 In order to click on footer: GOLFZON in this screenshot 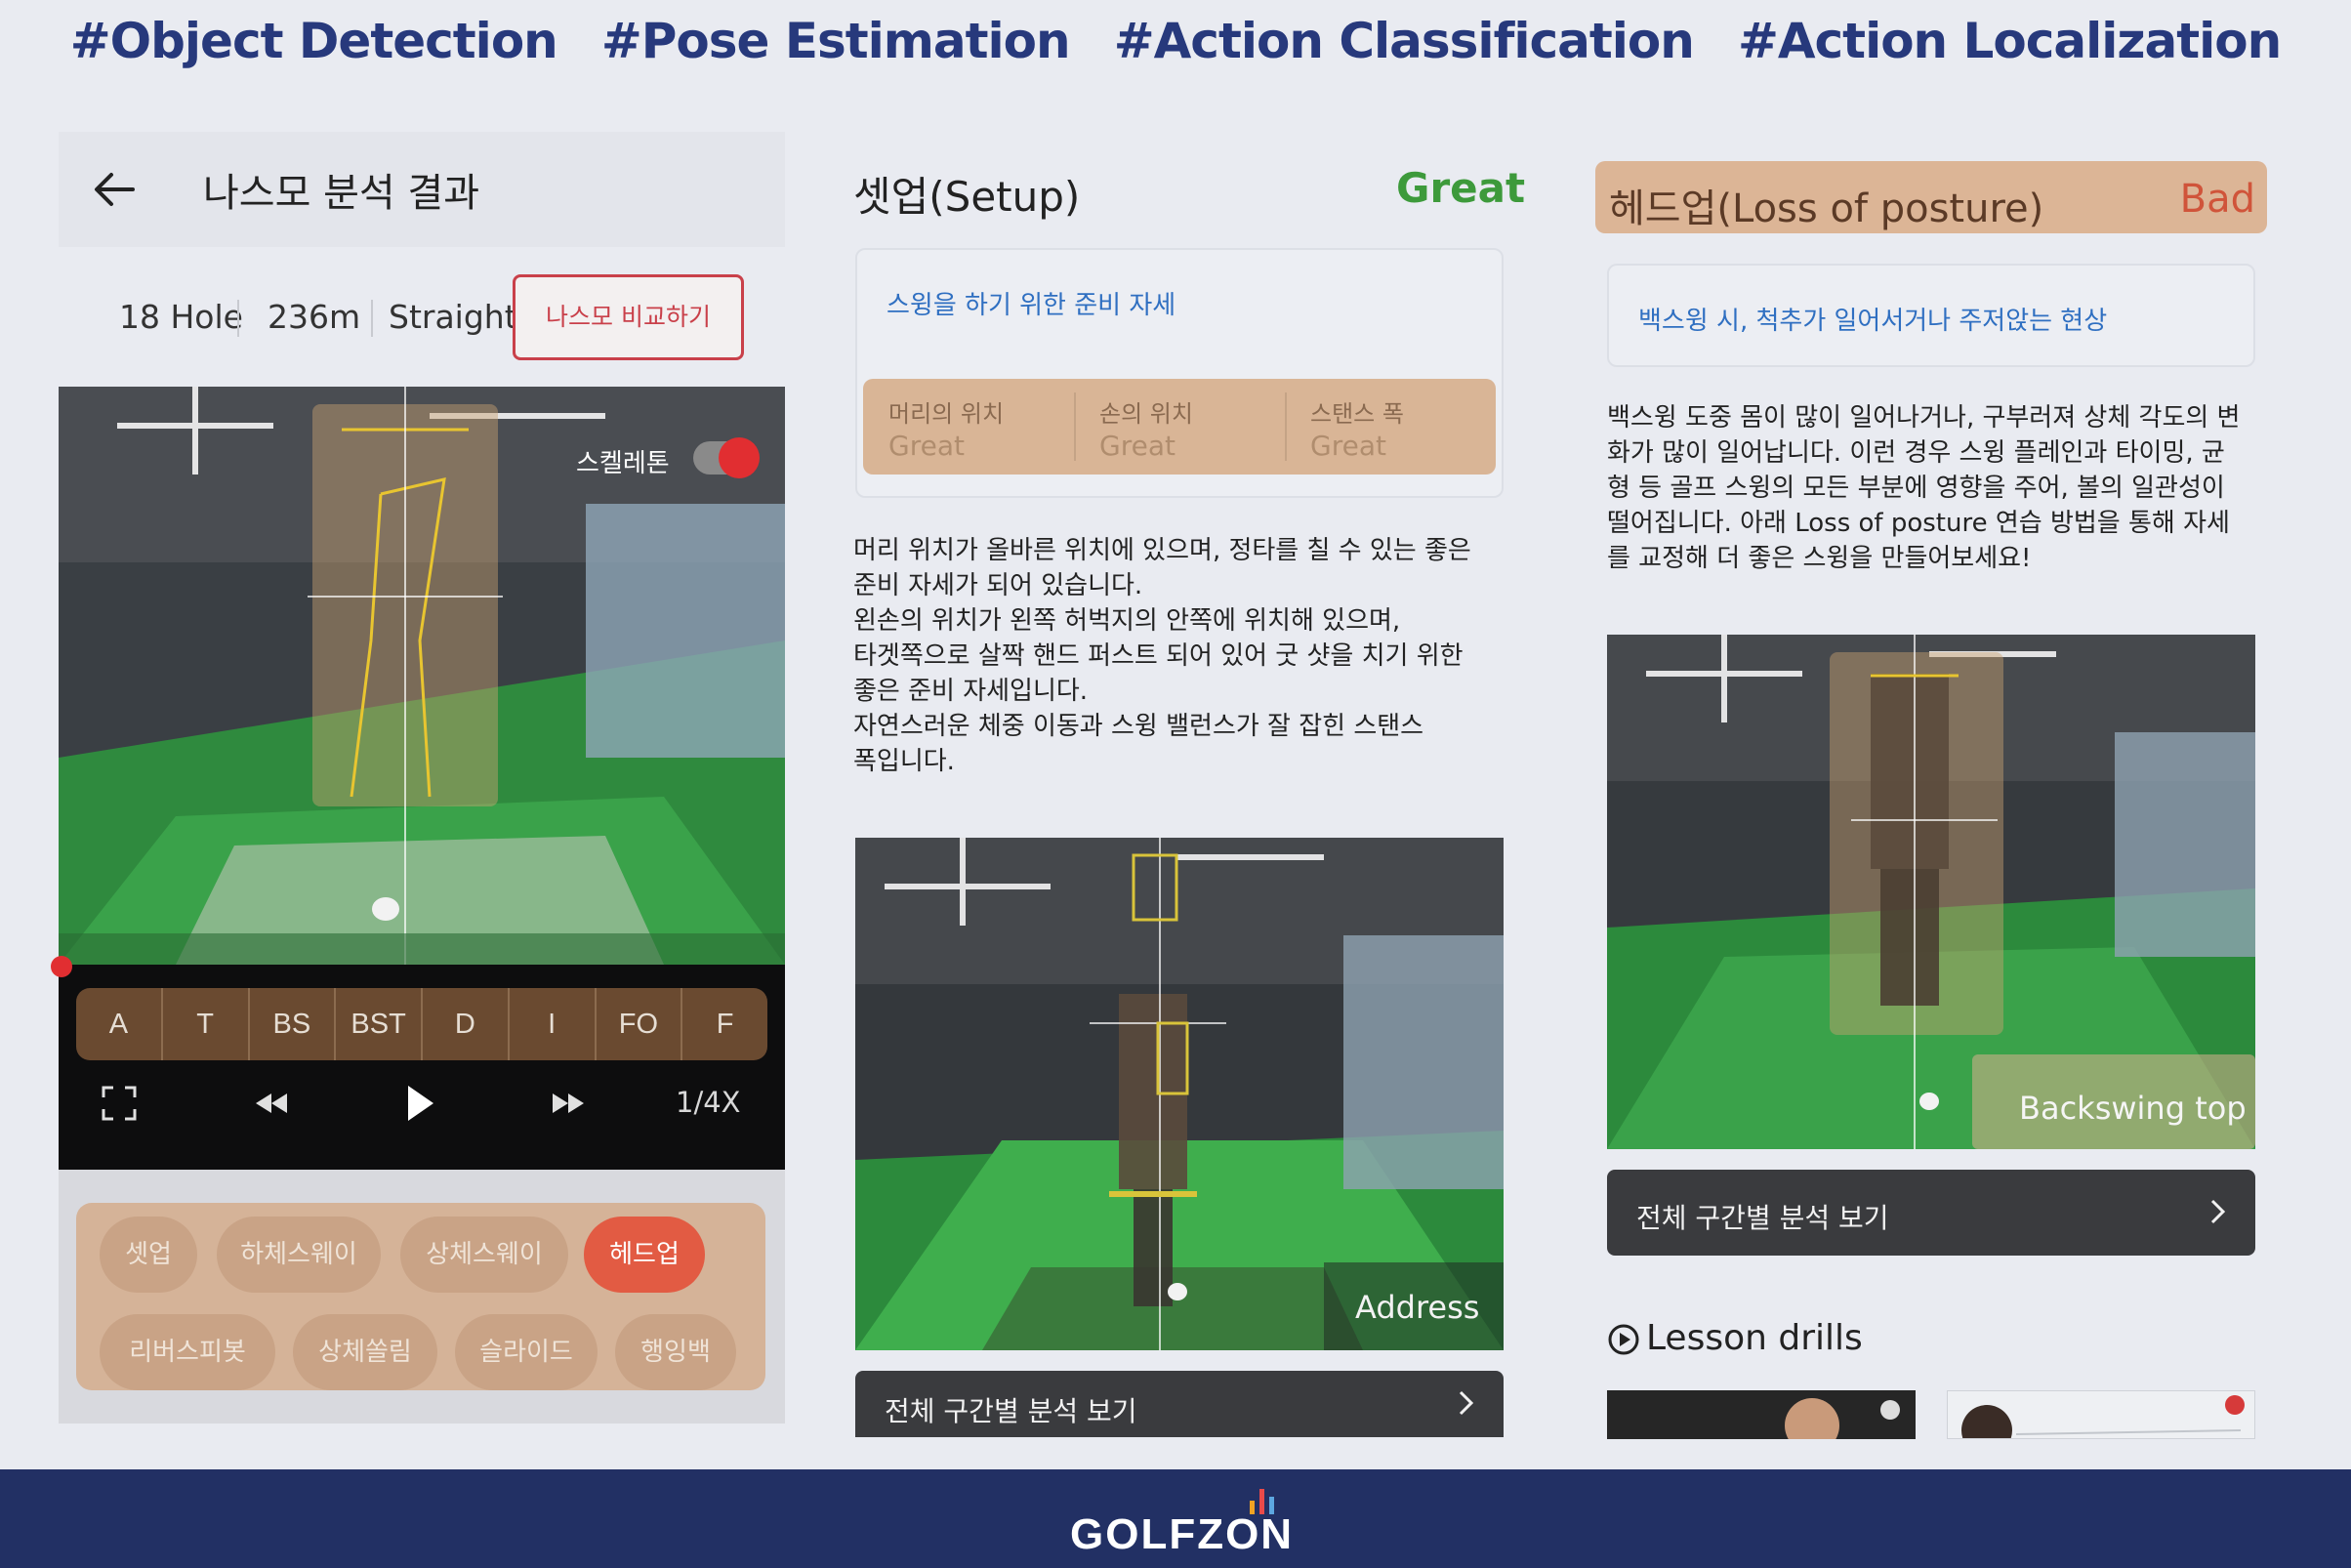, I will do `click(1175, 1518)`.